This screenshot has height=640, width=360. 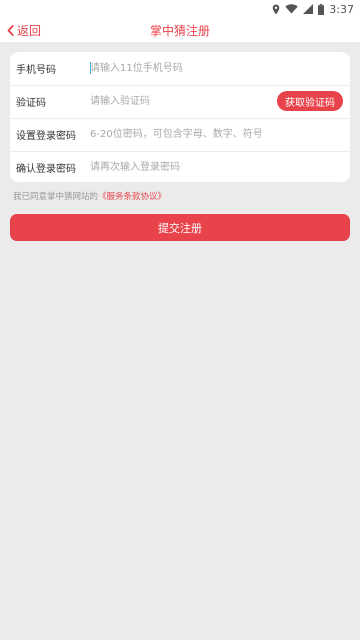 I want to click on status-icons: 3:37, so click(x=313, y=9).